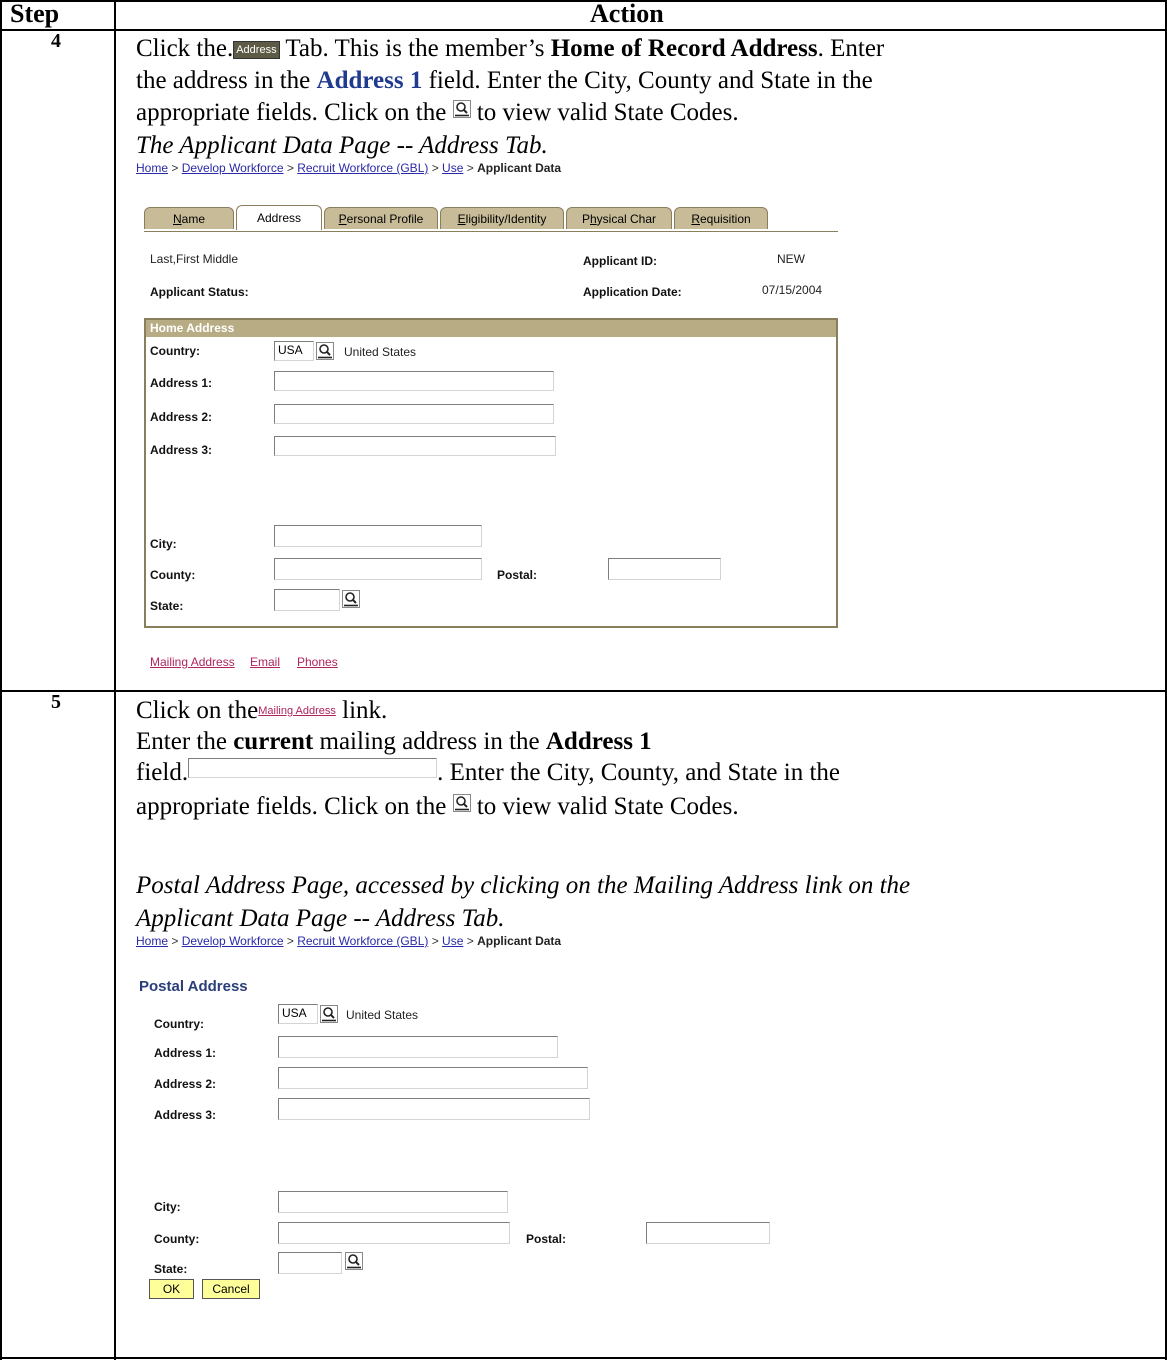 Image resolution: width=1167 pixels, height=1360 pixels. Describe the element at coordinates (502, 218) in the screenshot. I see `tab-eligibility-identity: Eligibility/Identity` at that location.